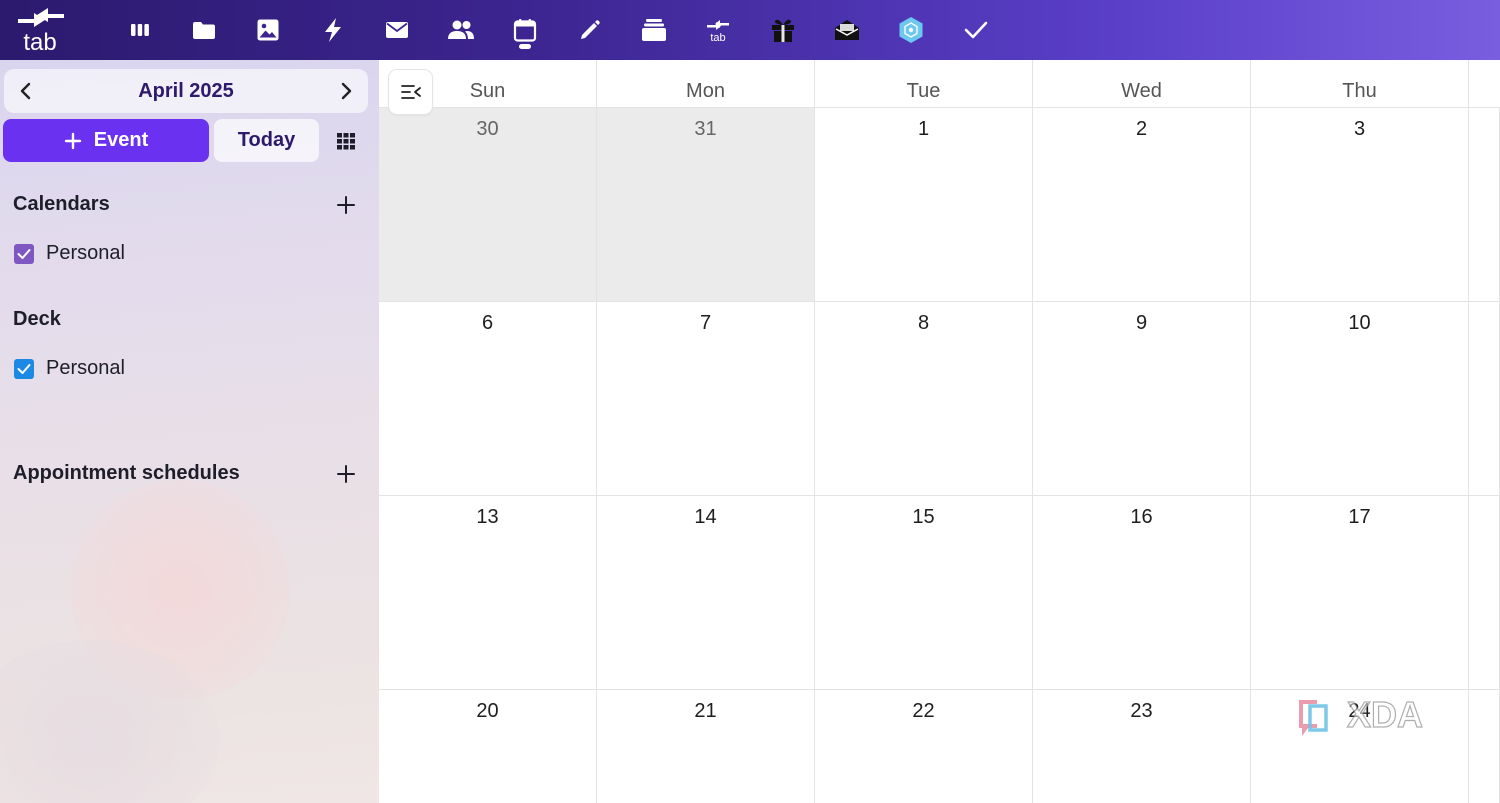  I want to click on day-cell: 24, so click(1360, 746).